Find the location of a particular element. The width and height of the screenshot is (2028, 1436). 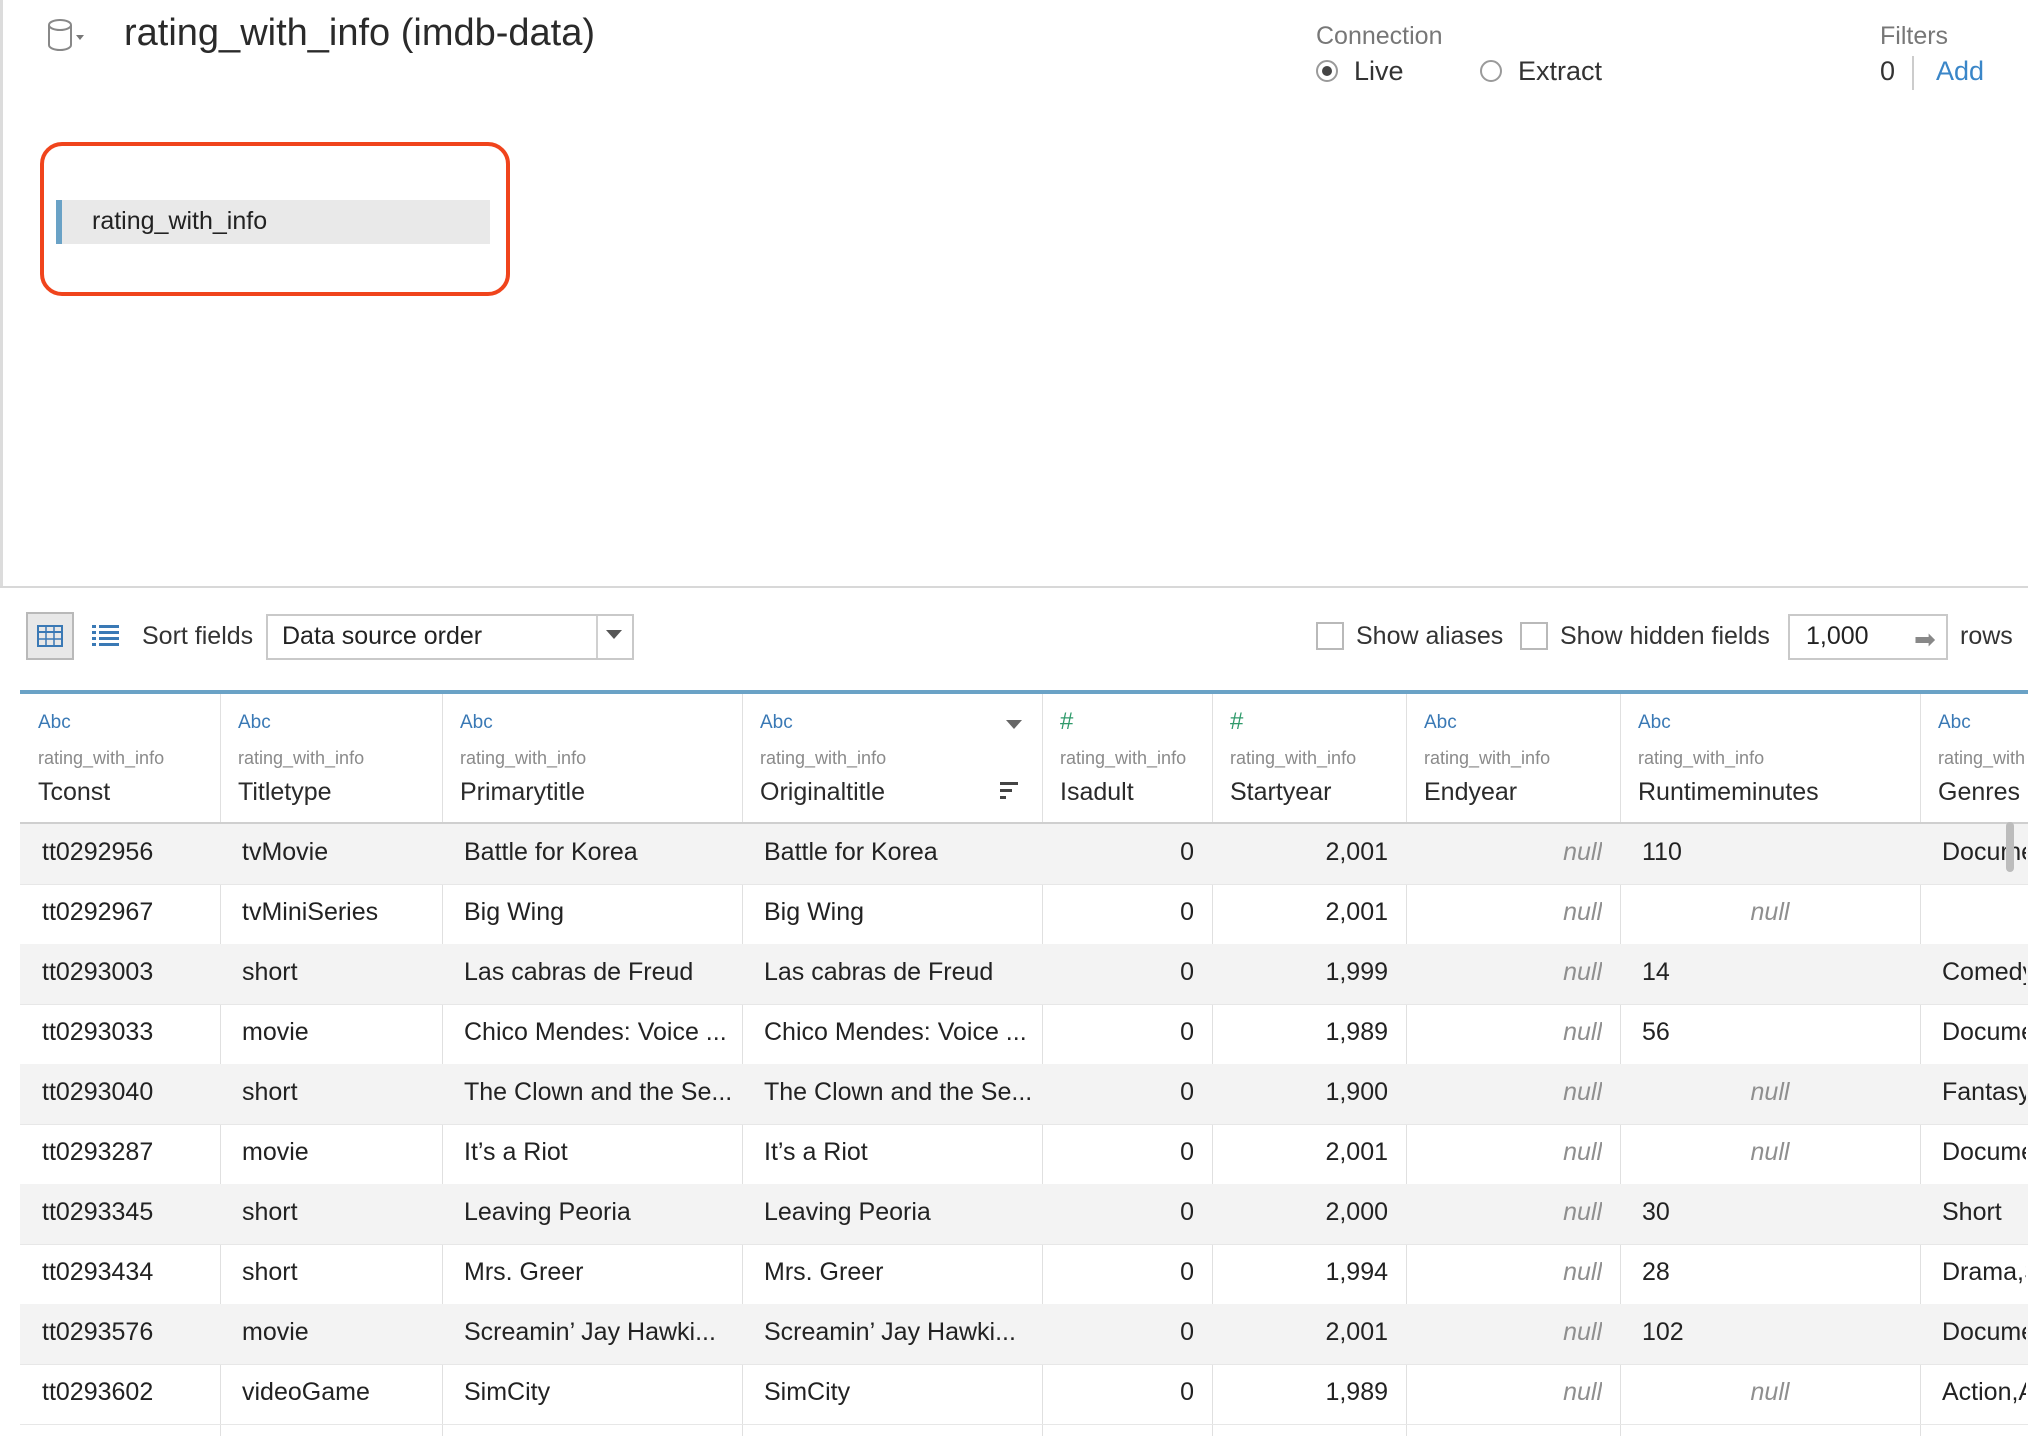

table-cell: Fantasy is located at coordinates (1984, 1092).